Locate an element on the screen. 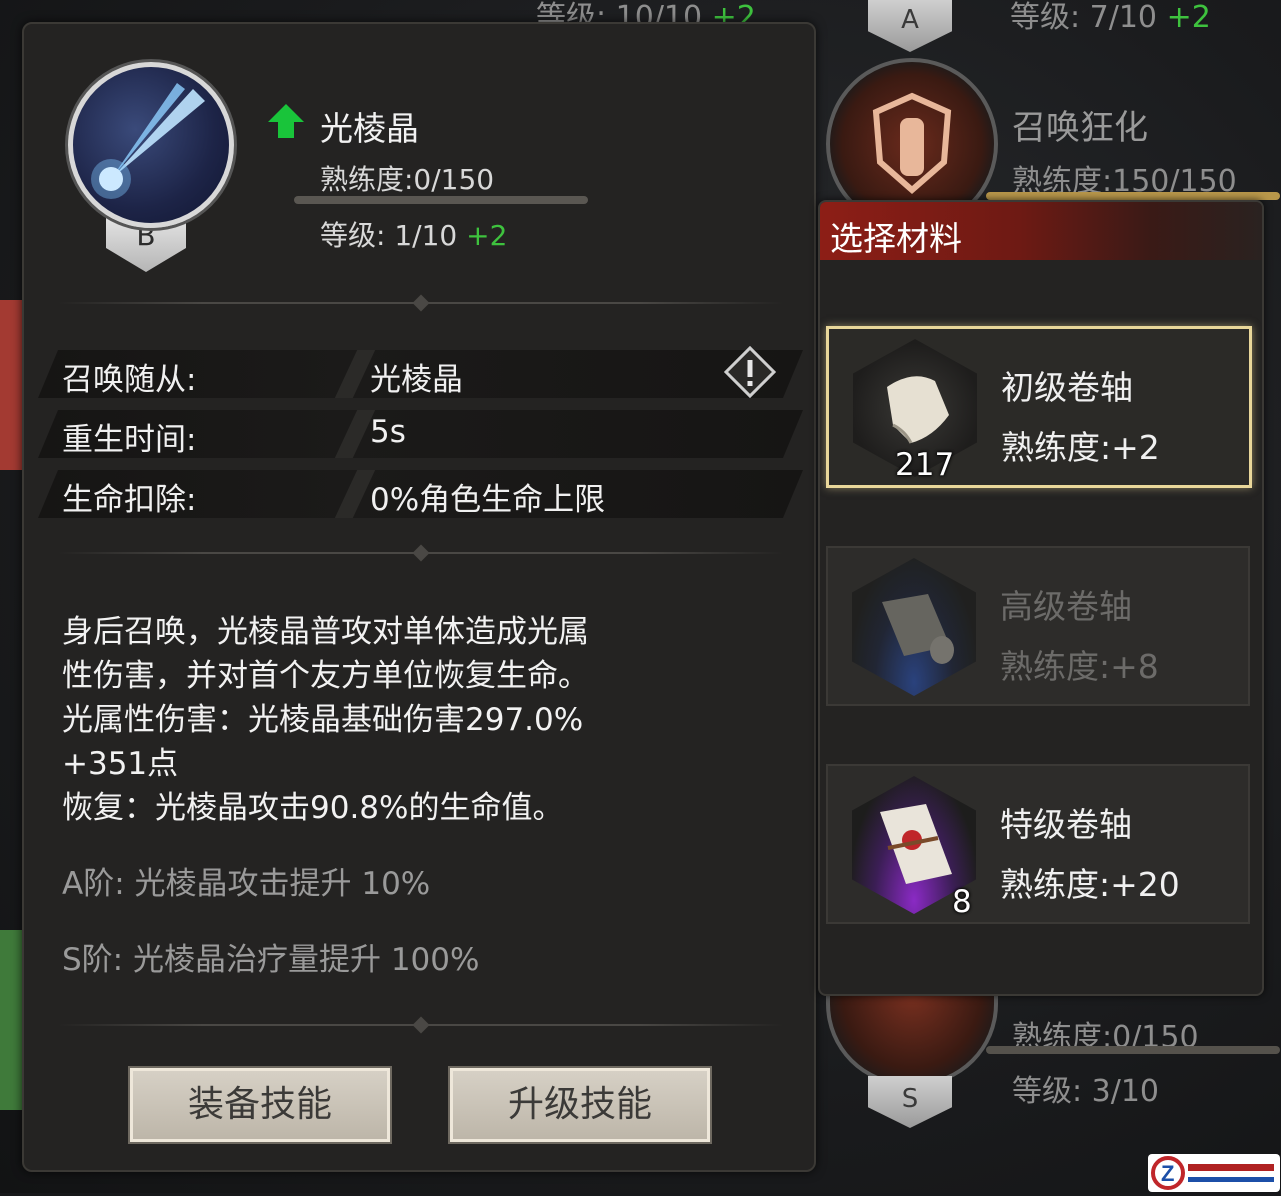  prism-crystal-skill-icon is located at coordinates (151, 145).